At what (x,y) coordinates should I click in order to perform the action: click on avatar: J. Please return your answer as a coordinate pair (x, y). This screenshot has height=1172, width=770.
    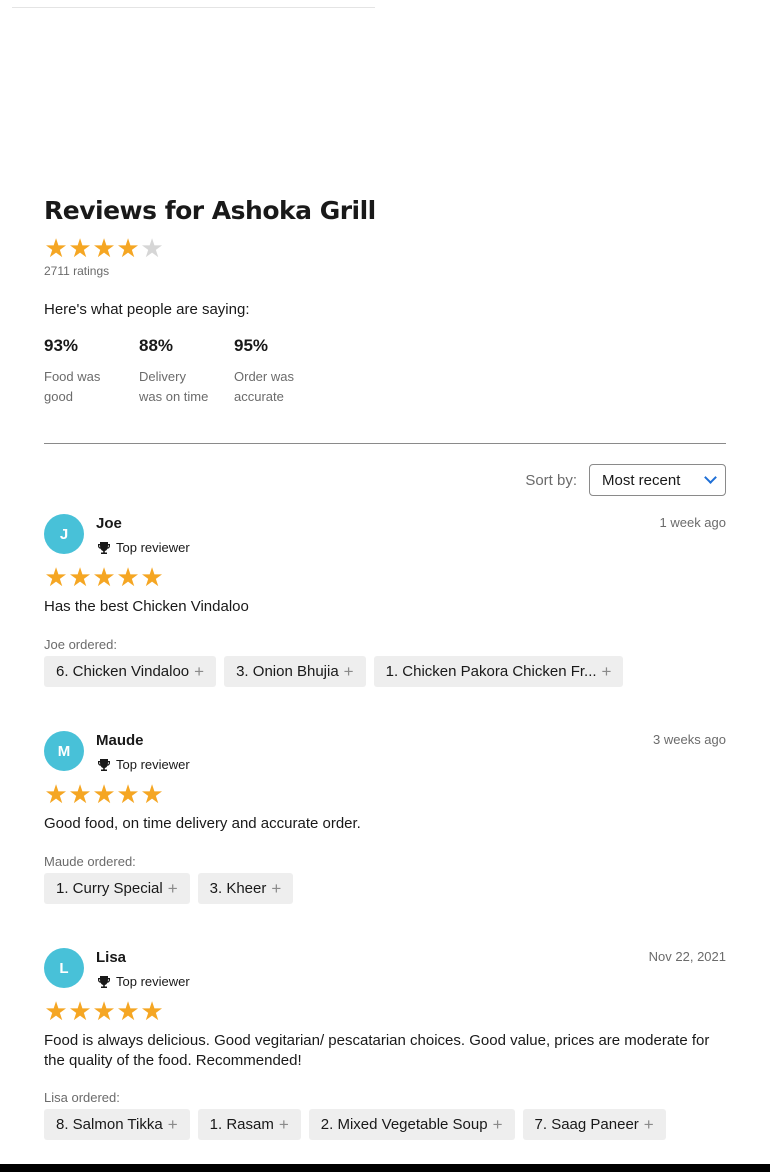
    Looking at the image, I should click on (64, 534).